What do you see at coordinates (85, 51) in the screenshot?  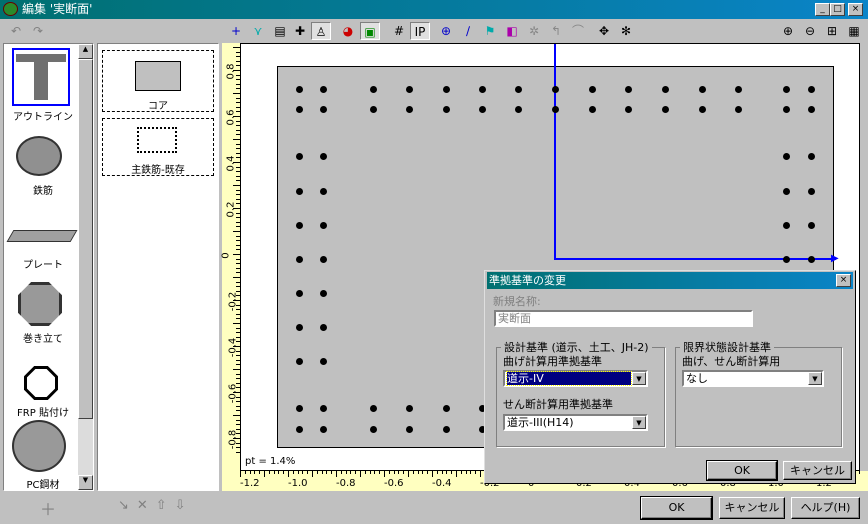 I see `scroll-up-button: ▲` at bounding box center [85, 51].